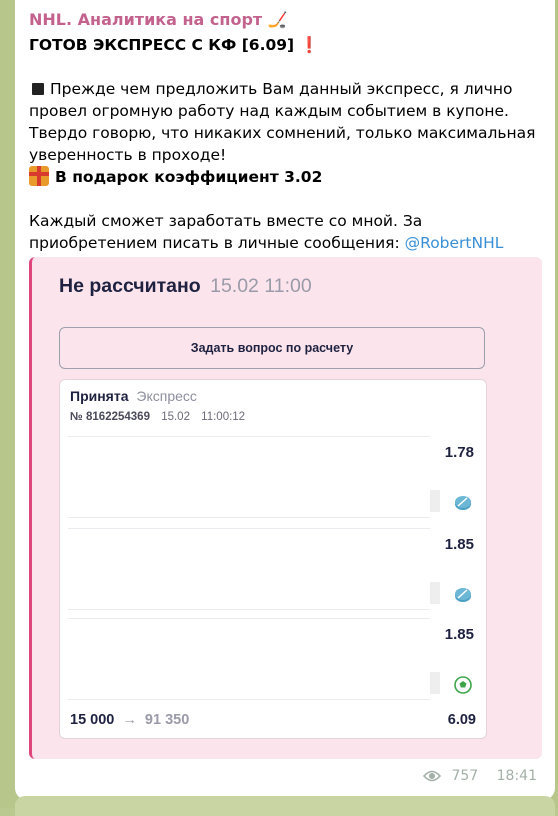  I want to click on status-title-text: Не рассчитано, so click(130, 286).